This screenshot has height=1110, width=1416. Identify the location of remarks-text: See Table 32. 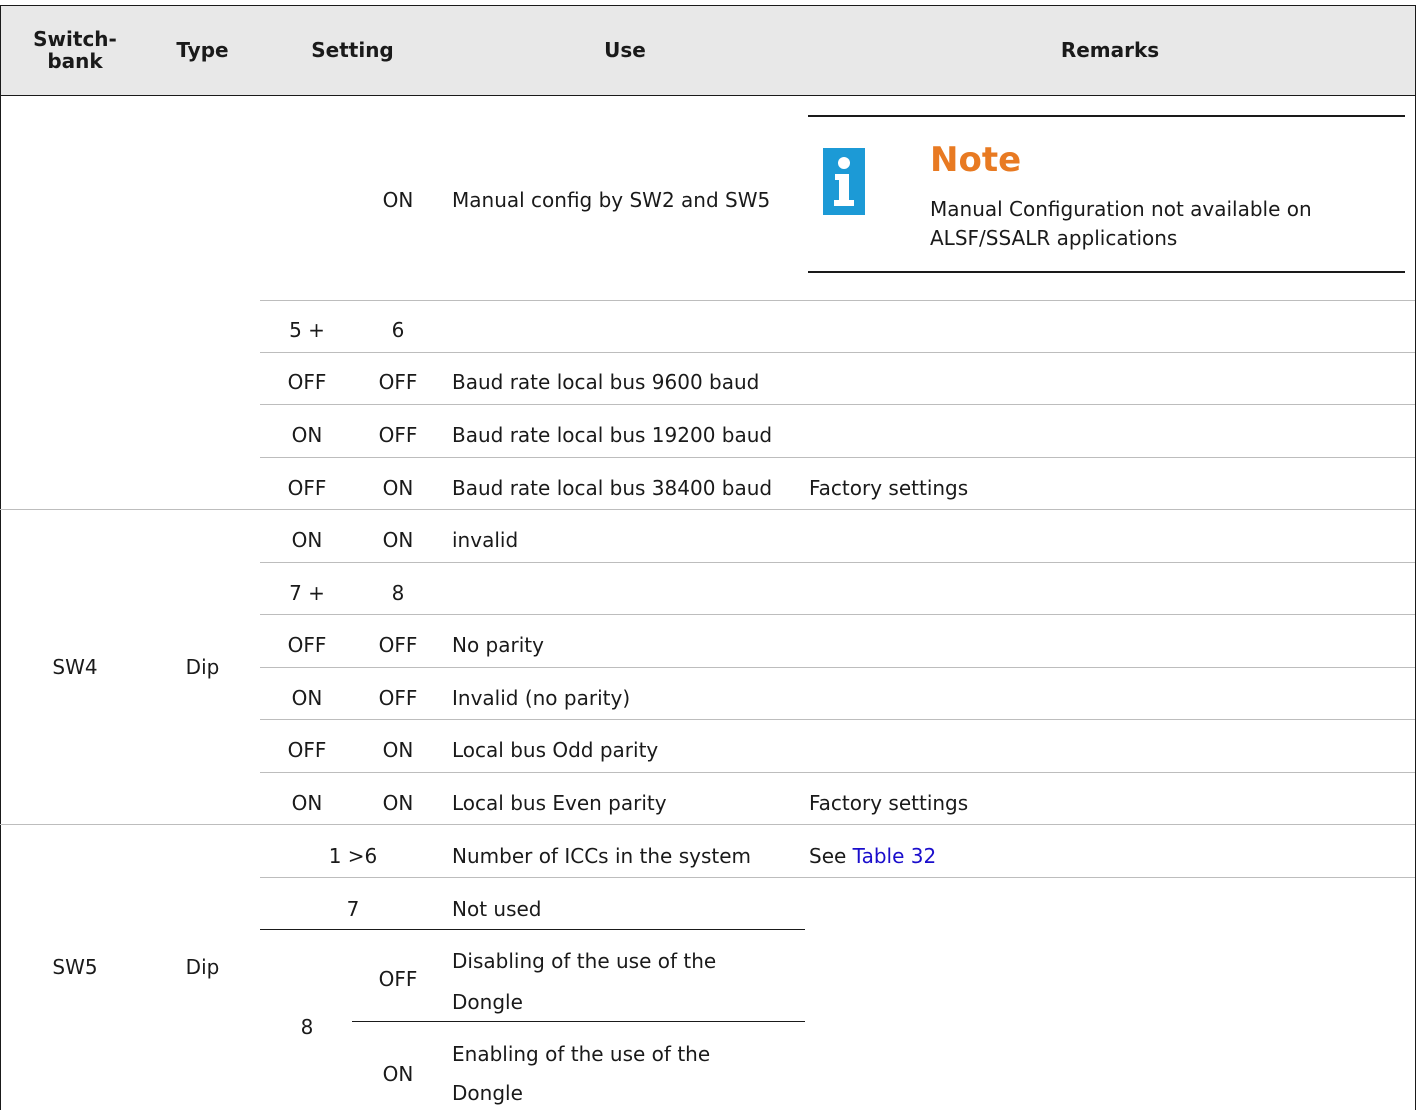
(1109, 856).